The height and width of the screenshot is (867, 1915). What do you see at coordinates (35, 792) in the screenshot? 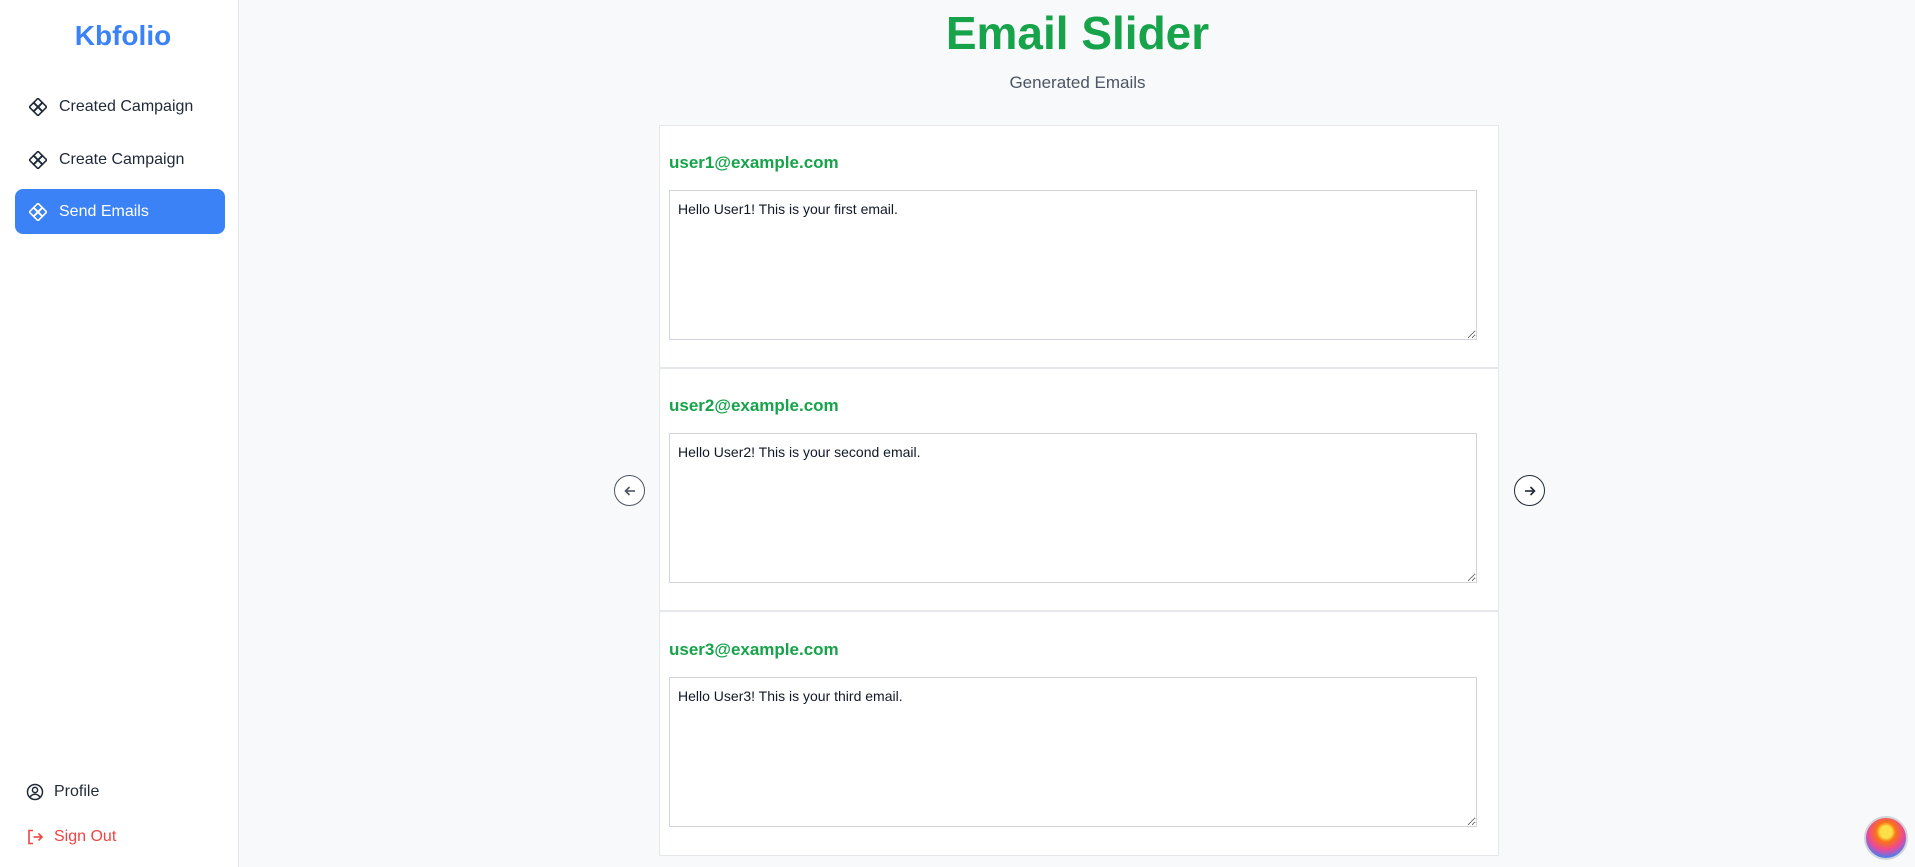
I see `user-circle-icon` at bounding box center [35, 792].